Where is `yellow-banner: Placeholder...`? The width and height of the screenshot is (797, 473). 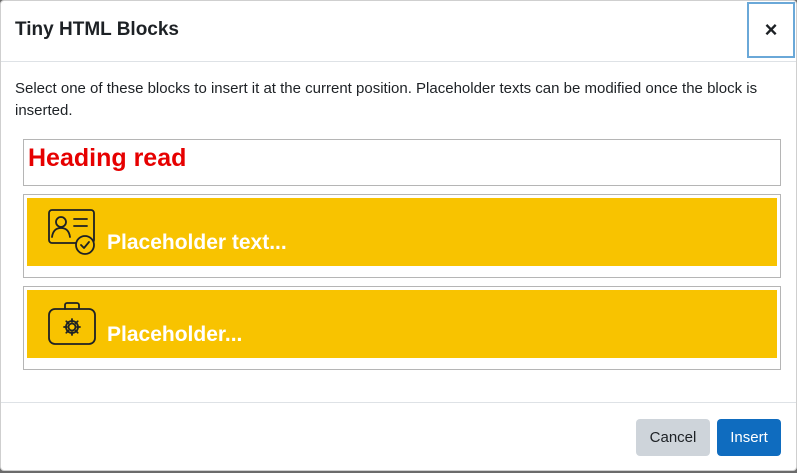 yellow-banner: Placeholder... is located at coordinates (402, 324).